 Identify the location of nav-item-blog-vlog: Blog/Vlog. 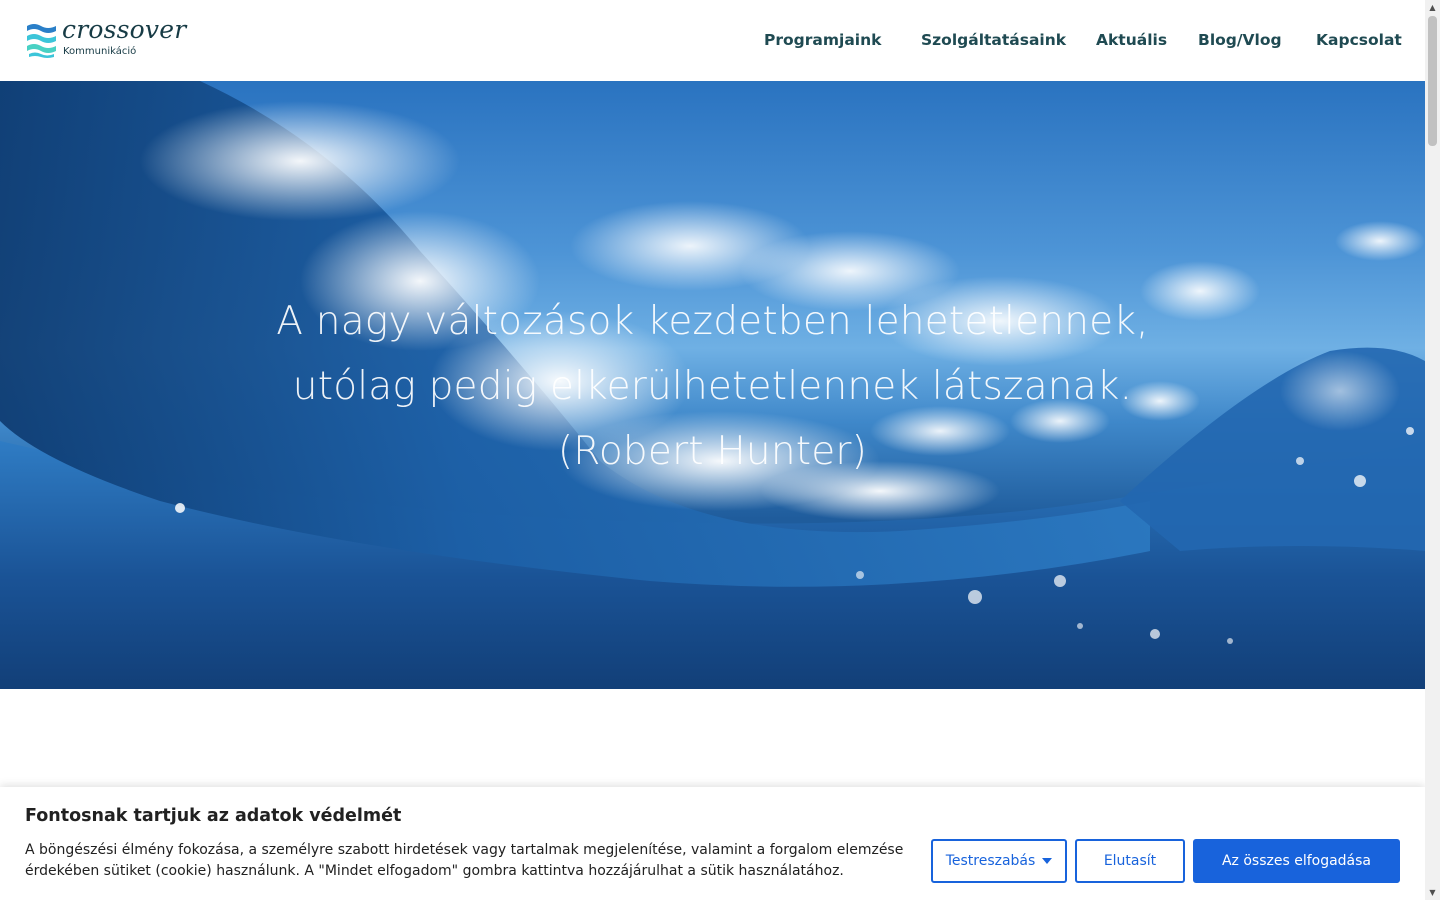
(1240, 40).